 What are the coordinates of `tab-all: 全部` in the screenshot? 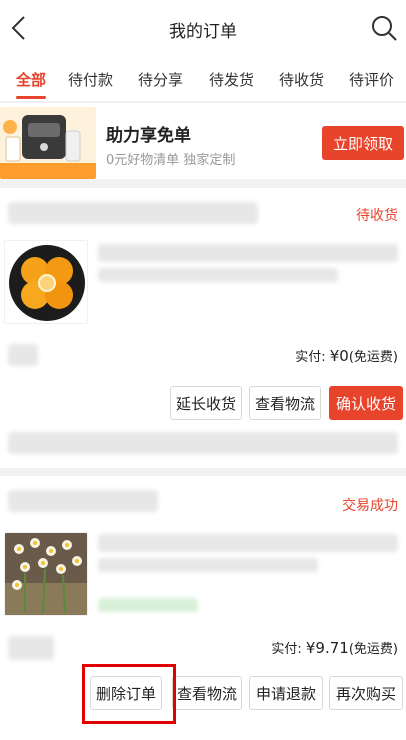 It's located at (31, 79).